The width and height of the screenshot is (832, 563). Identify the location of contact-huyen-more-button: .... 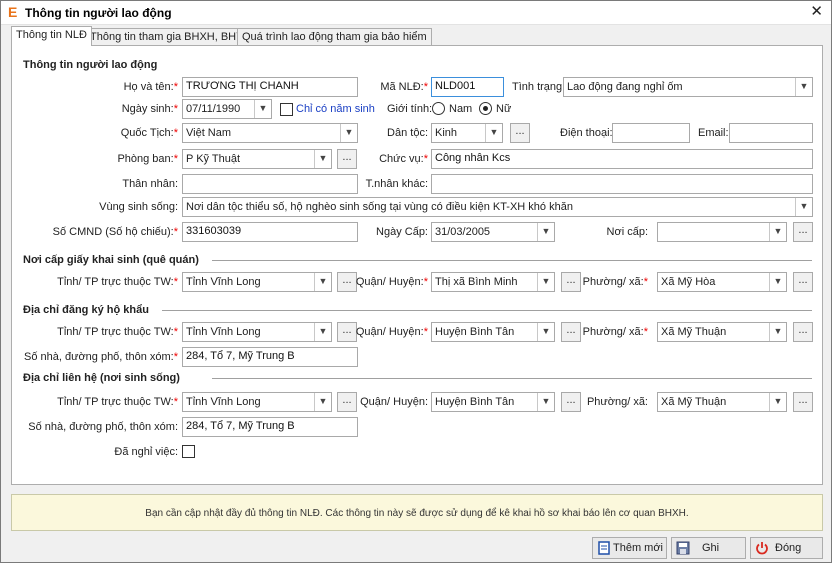
(571, 402).